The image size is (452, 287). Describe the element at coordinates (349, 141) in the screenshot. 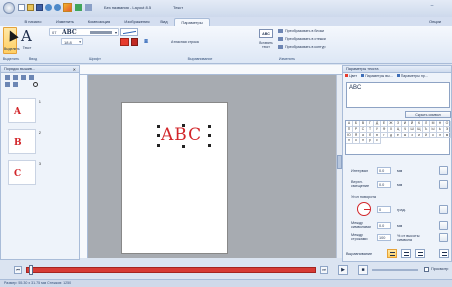

I see `char-cell: н` at that location.